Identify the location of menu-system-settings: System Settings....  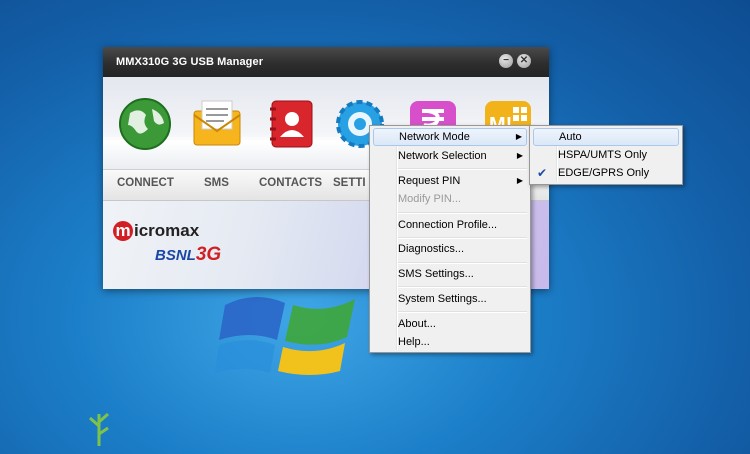
(450, 299).